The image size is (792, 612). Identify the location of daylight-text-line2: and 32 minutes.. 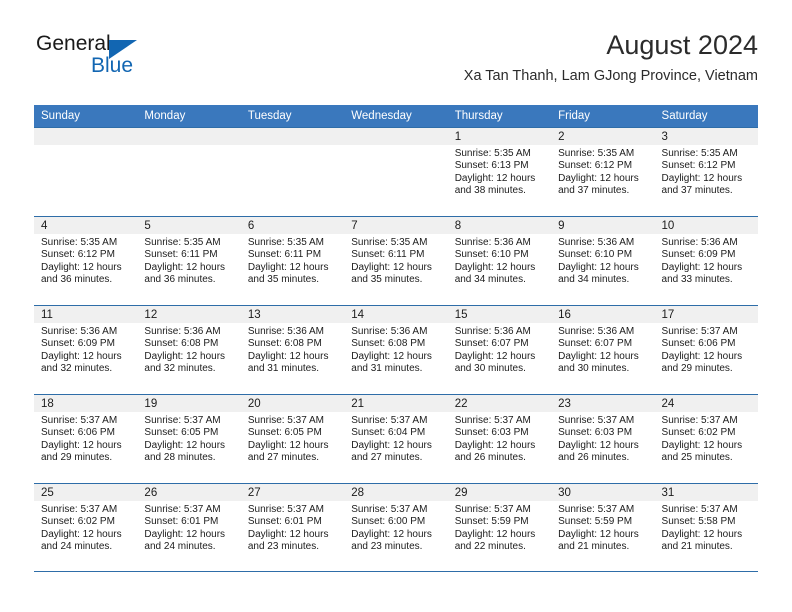
(180, 369).